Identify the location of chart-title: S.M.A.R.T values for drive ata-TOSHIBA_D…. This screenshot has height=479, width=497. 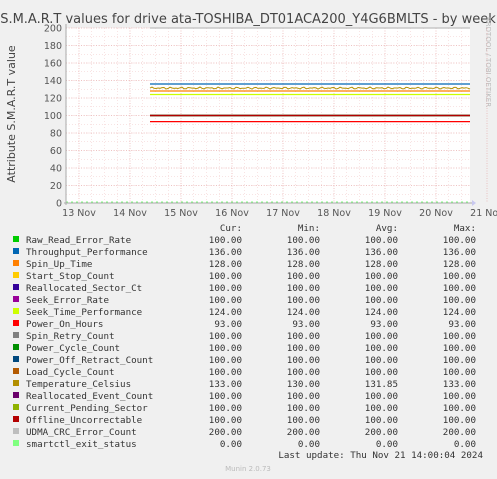
(248, 19).